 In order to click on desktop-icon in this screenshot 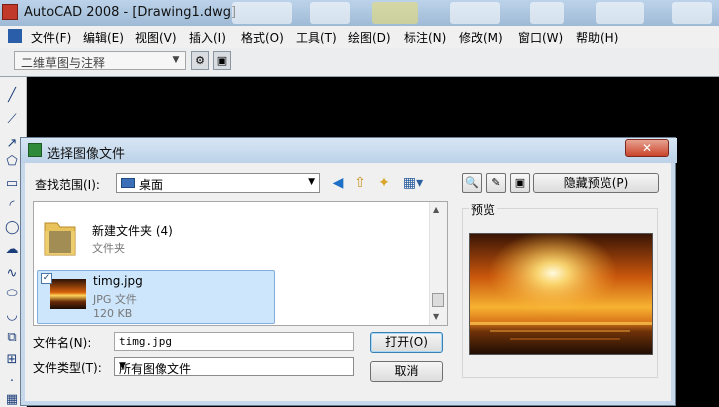, I will do `click(128, 183)`.